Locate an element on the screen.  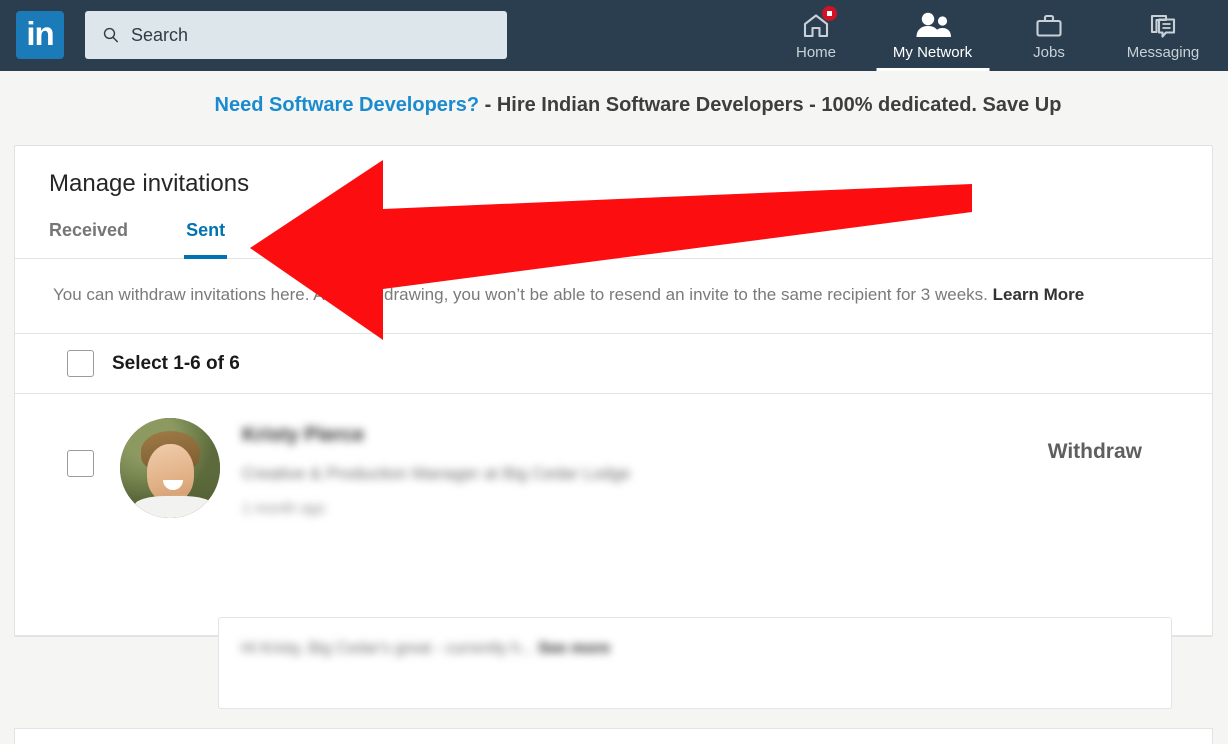
next-invitation-row-divider is located at coordinates (613, 736).